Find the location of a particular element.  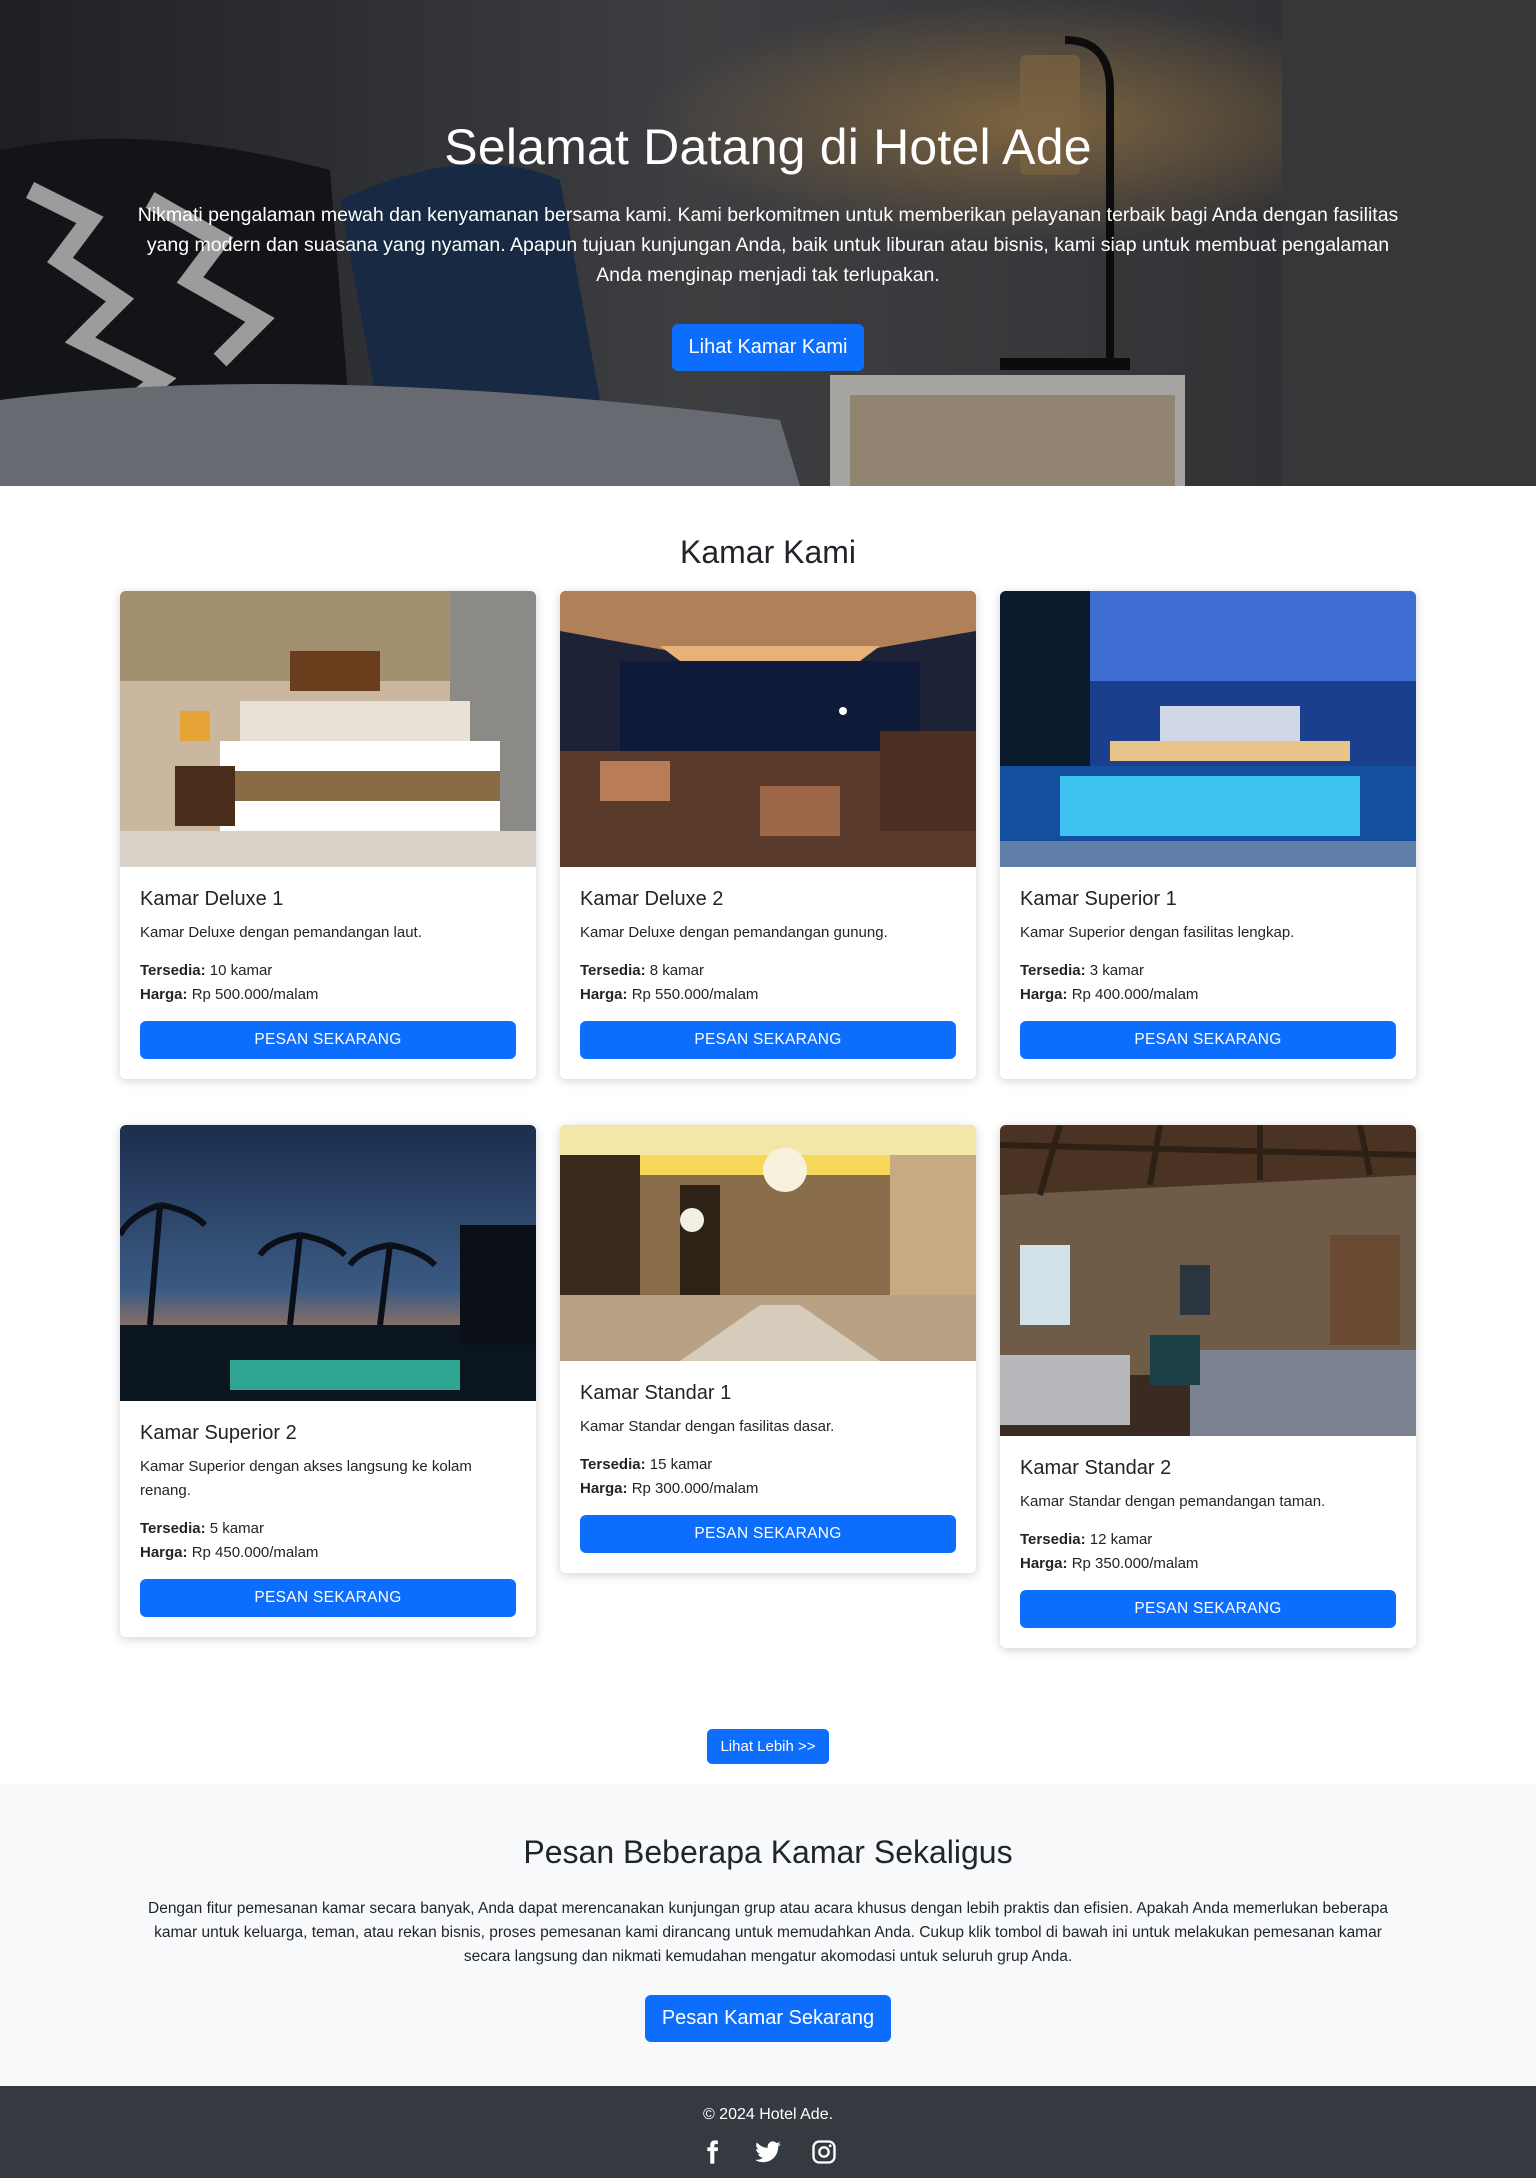

room-description: Kamar Deluxe dengan pemandangan laut. is located at coordinates (281, 932).